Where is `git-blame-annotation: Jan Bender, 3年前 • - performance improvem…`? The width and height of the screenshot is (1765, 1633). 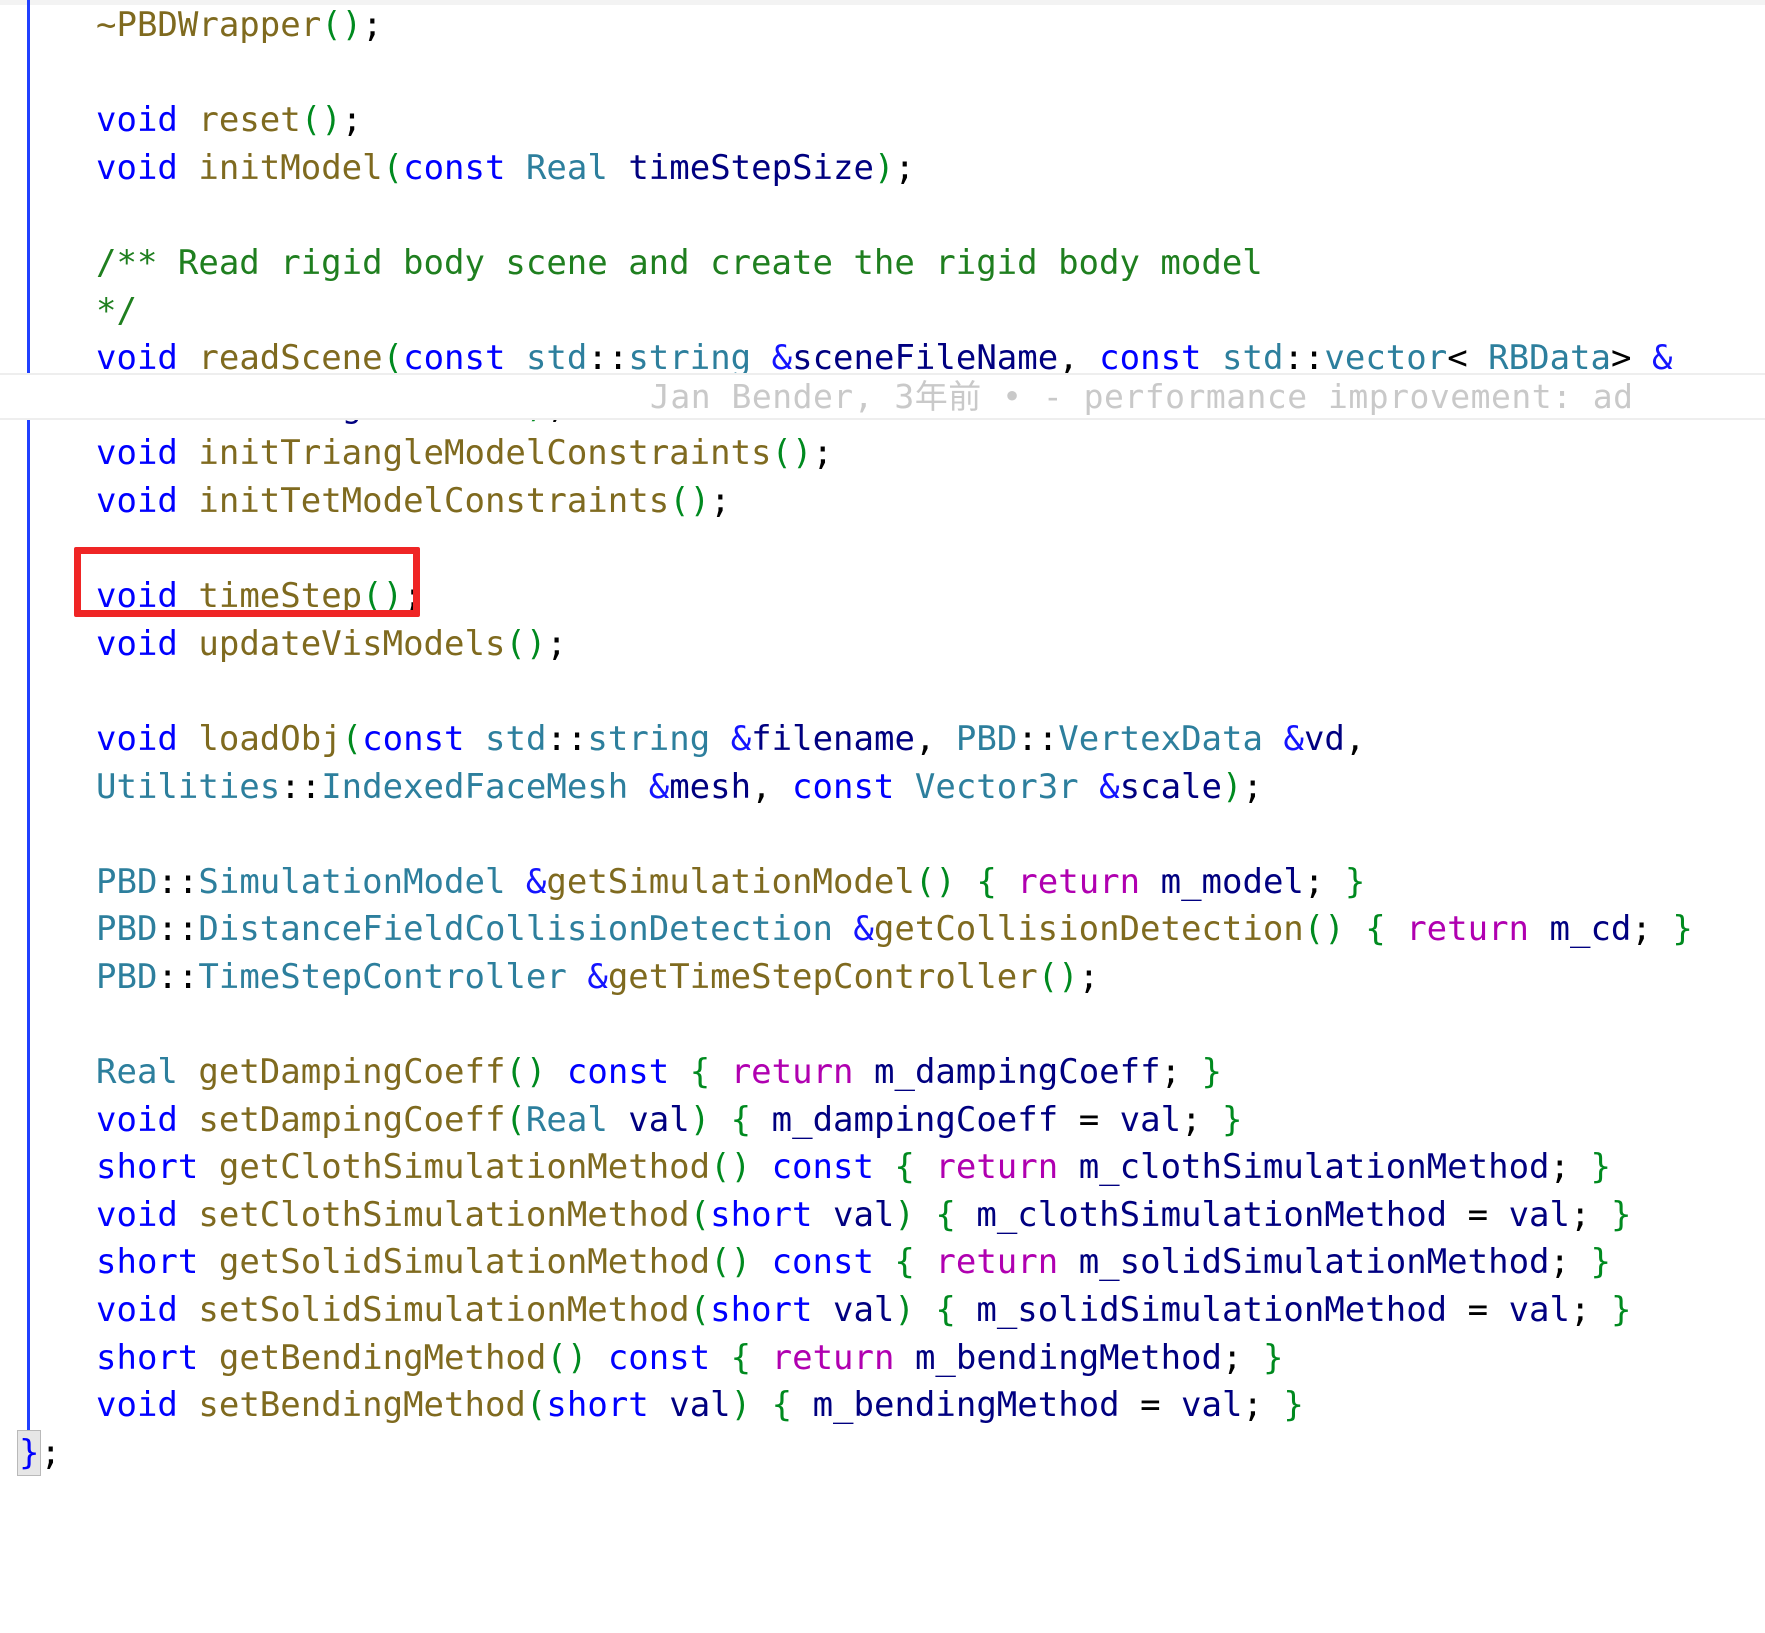
git-blame-annotation: Jan Bender, 3年前 • - performance improvem… is located at coordinates (1207, 396).